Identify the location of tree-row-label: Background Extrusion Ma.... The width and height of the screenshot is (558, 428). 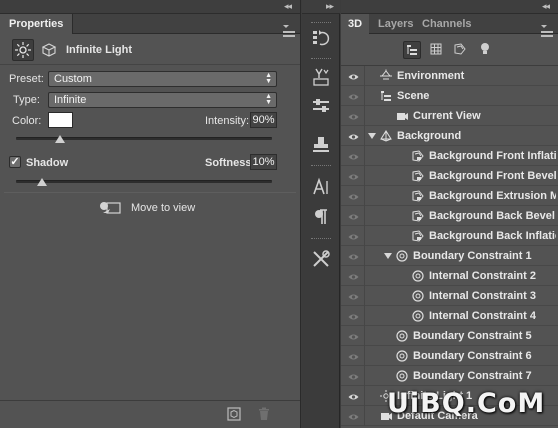
(492, 196).